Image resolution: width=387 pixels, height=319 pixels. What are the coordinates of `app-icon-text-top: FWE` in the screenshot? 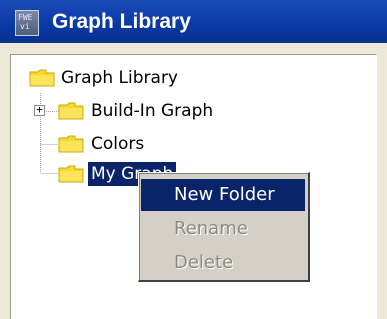 It's located at (25, 17).